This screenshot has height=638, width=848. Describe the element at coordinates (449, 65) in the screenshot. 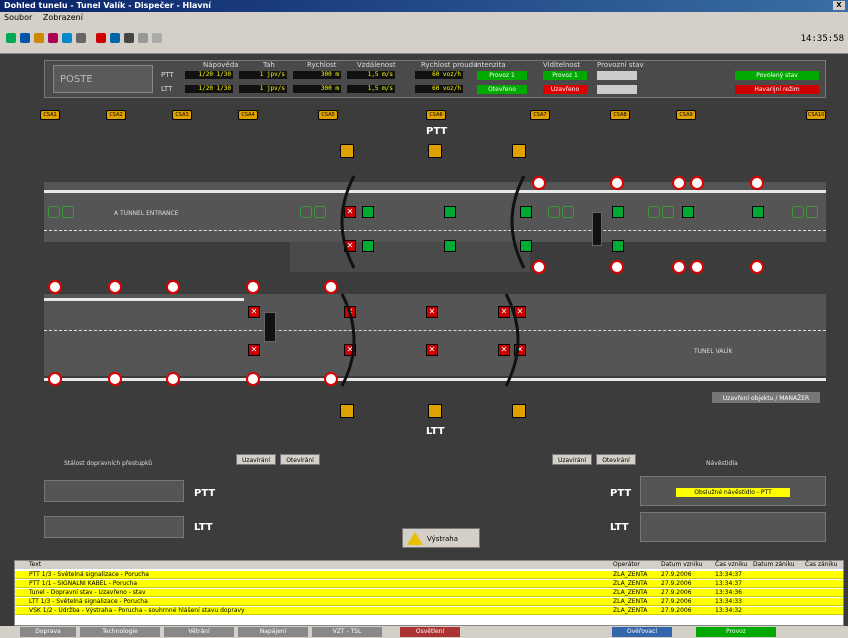

I see `header-4: Rychlost proudu` at that location.